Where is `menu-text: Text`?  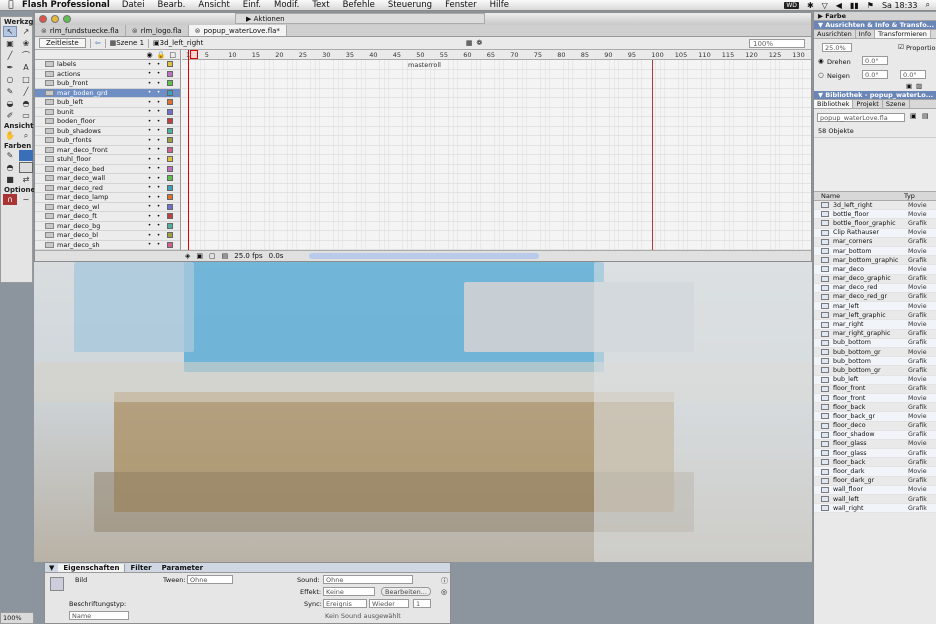 menu-text: Text is located at coordinates (320, 5).